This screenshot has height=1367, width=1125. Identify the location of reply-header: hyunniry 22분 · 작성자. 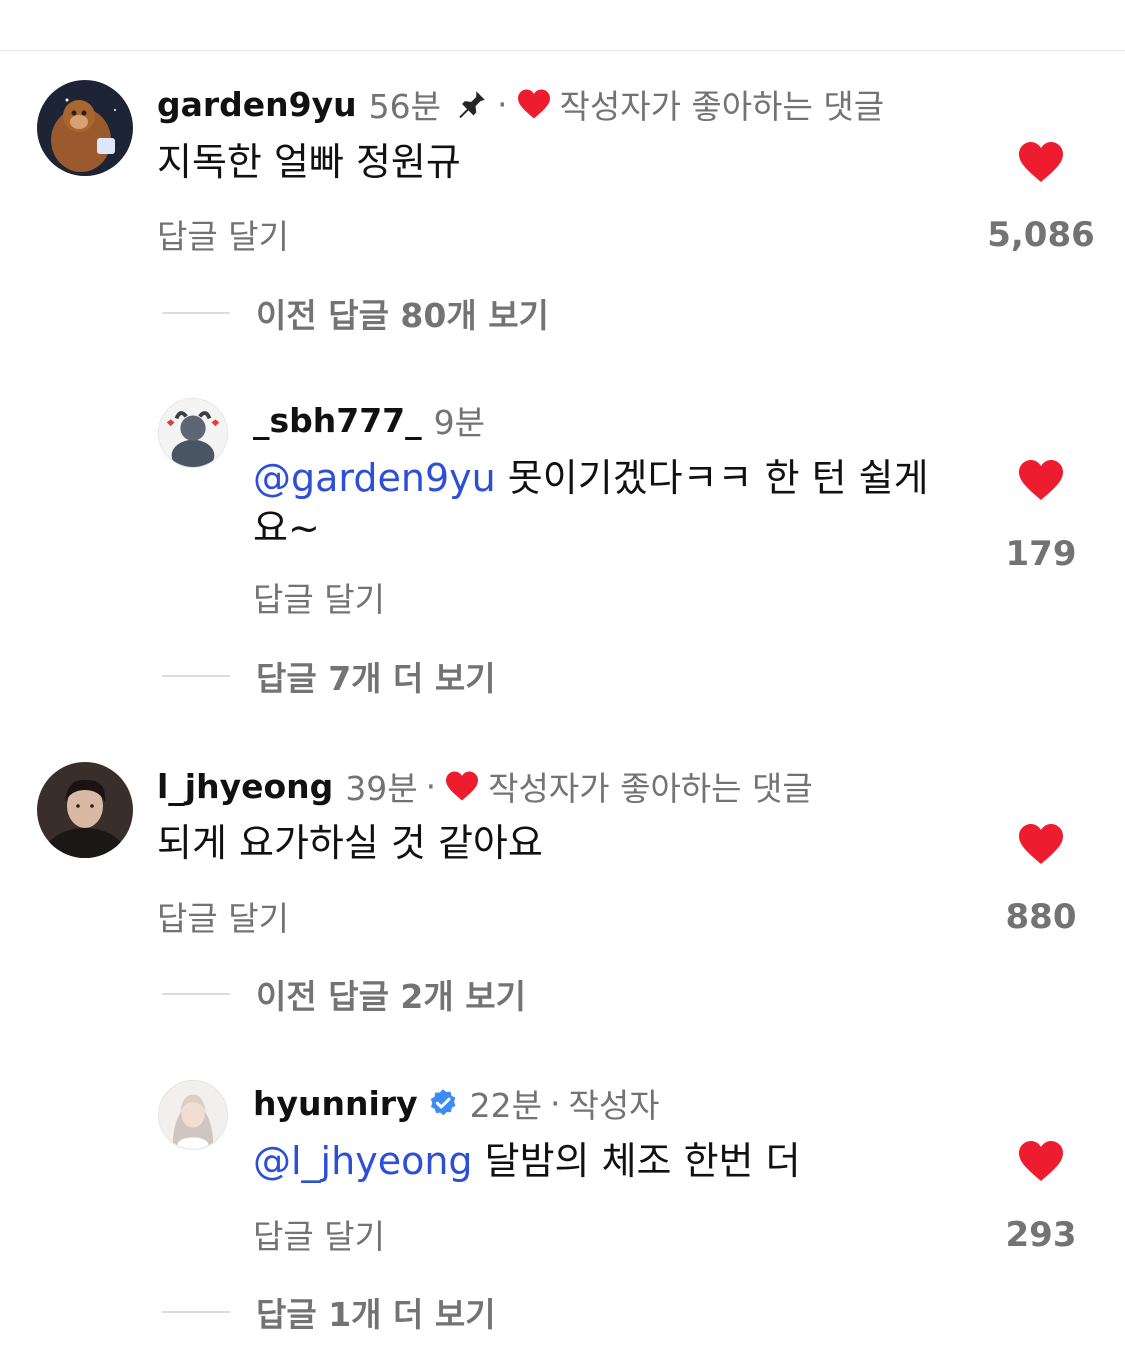
(456, 1103).